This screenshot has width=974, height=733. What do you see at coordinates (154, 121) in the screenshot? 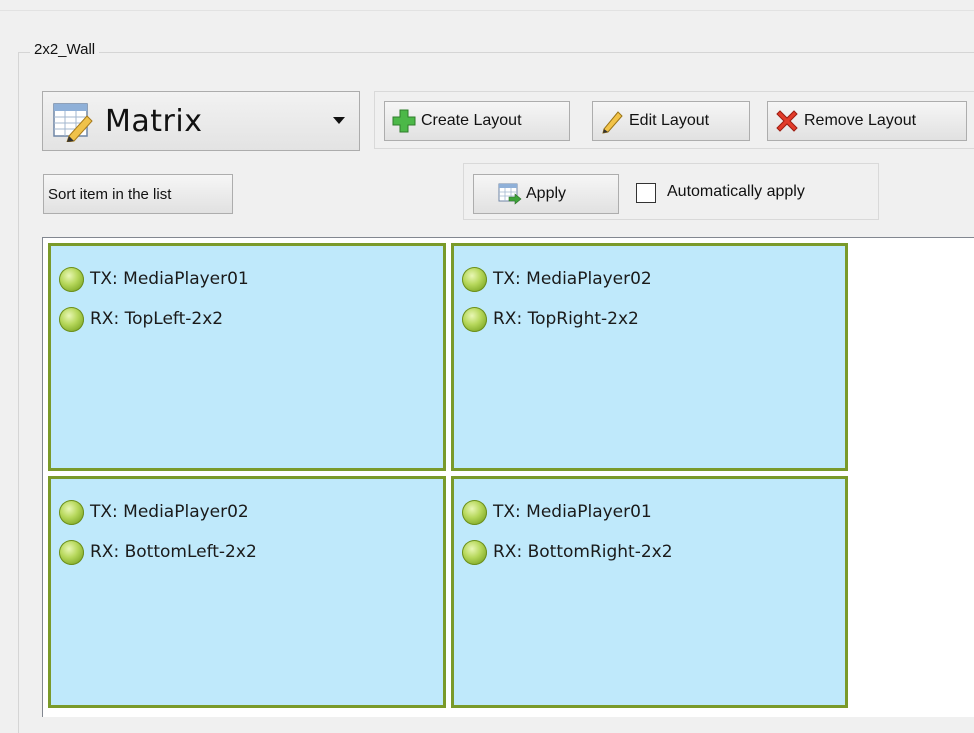
I see `layout-dropdown-value: Matrix` at bounding box center [154, 121].